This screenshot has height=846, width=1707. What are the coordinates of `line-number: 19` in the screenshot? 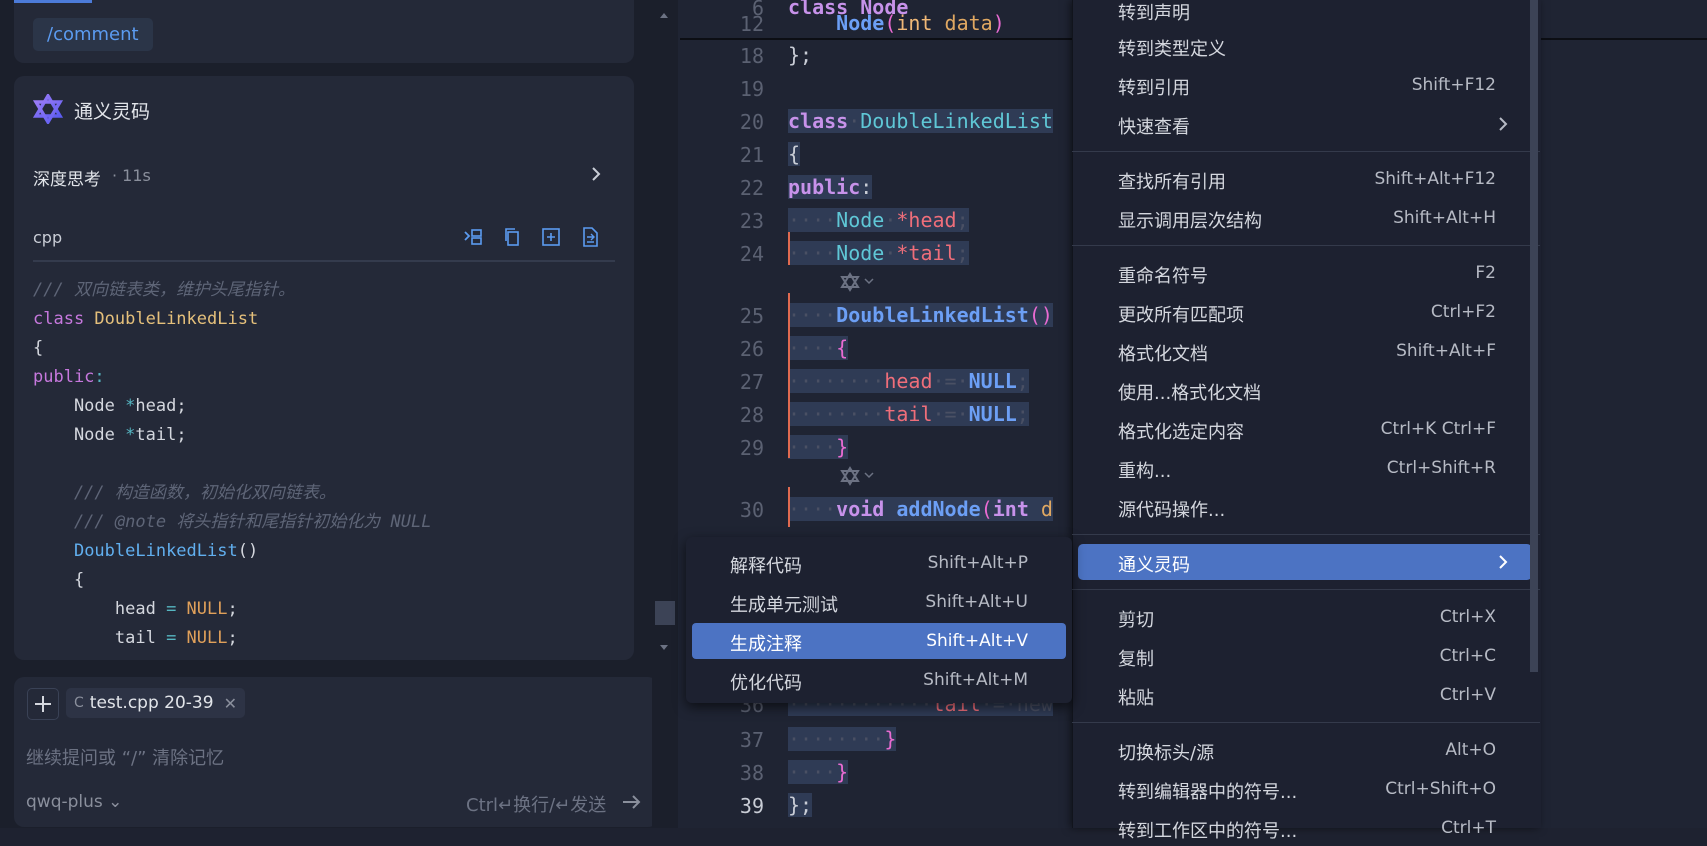 It's located at (751, 89).